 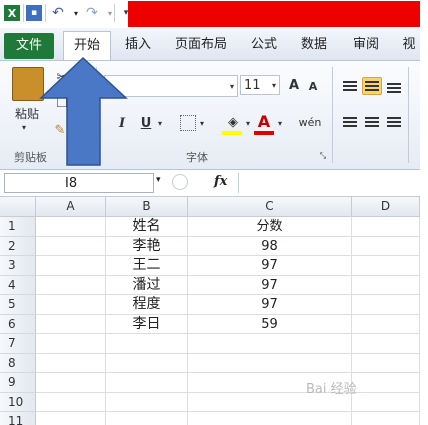 What do you see at coordinates (18, 207) in the screenshot?
I see `select-all-corner` at bounding box center [18, 207].